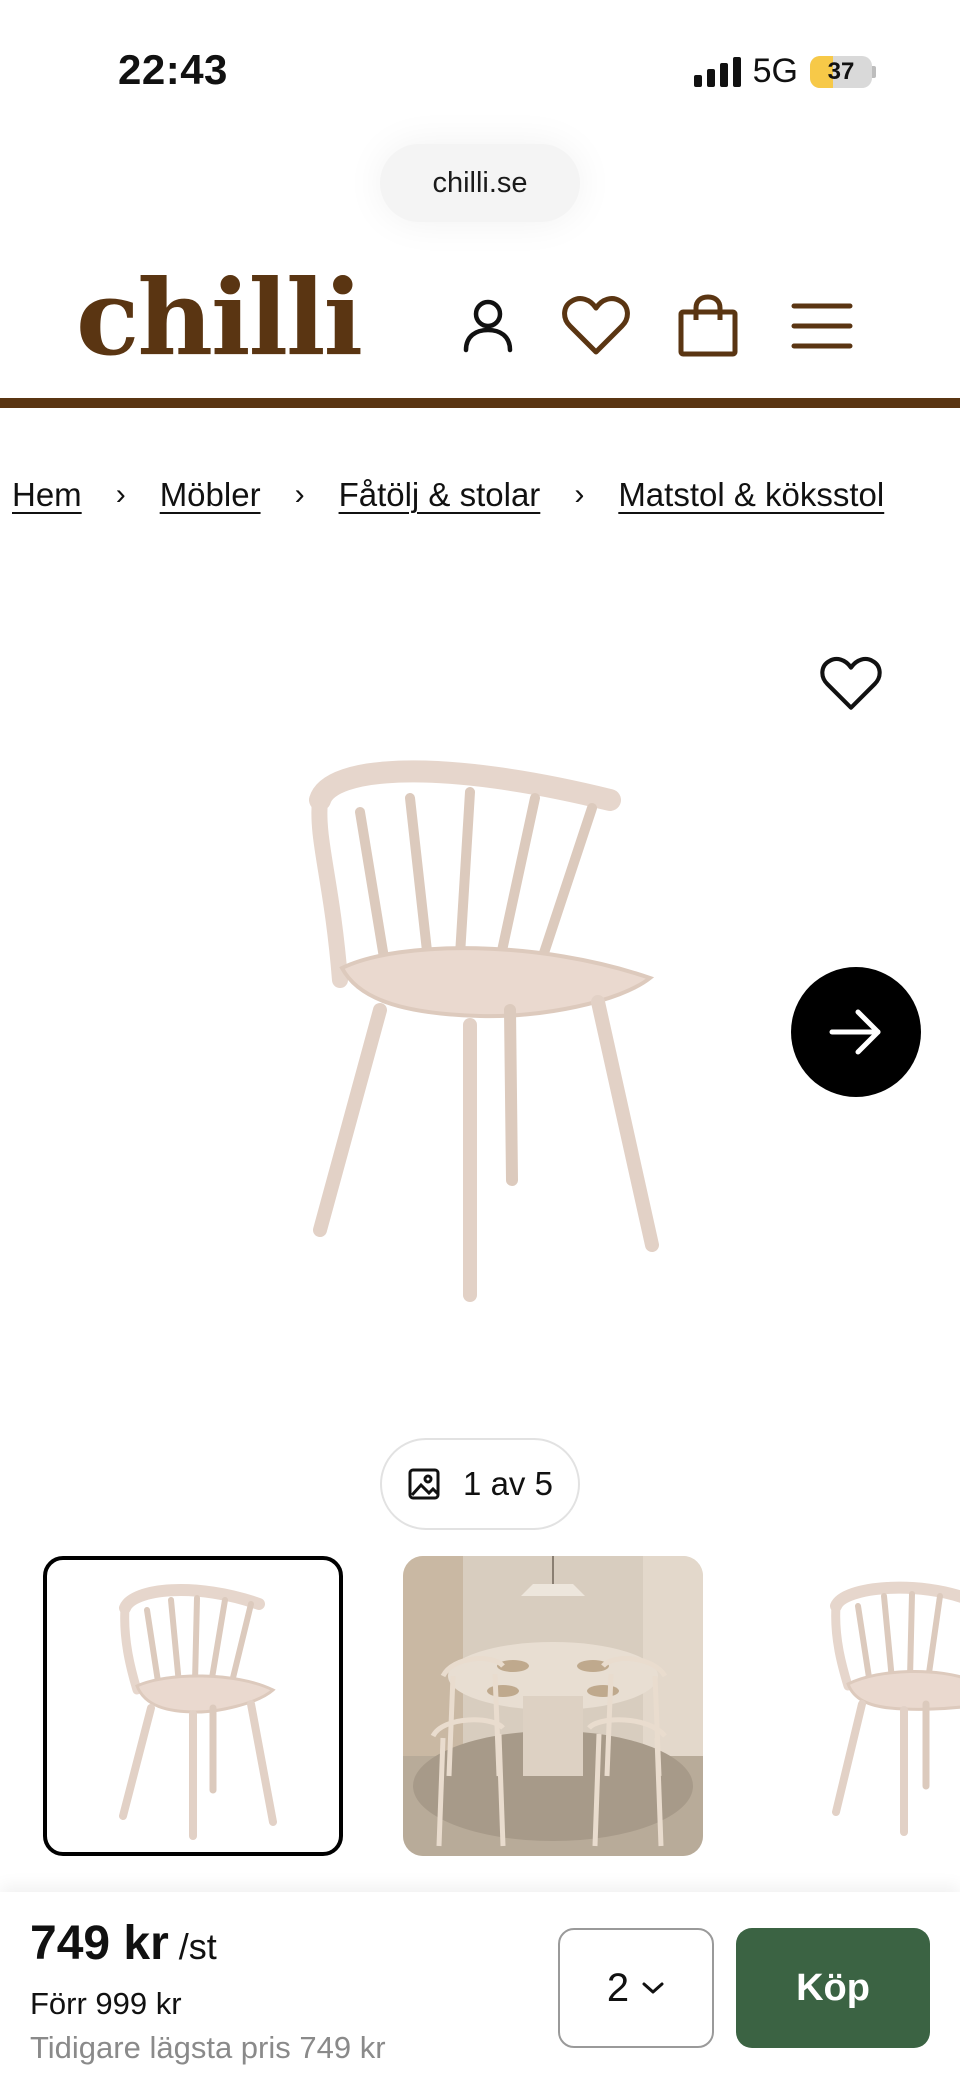 Image resolution: width=960 pixels, height=2081 pixels. Describe the element at coordinates (219, 318) in the screenshot. I see `site-logo: chilli` at that location.